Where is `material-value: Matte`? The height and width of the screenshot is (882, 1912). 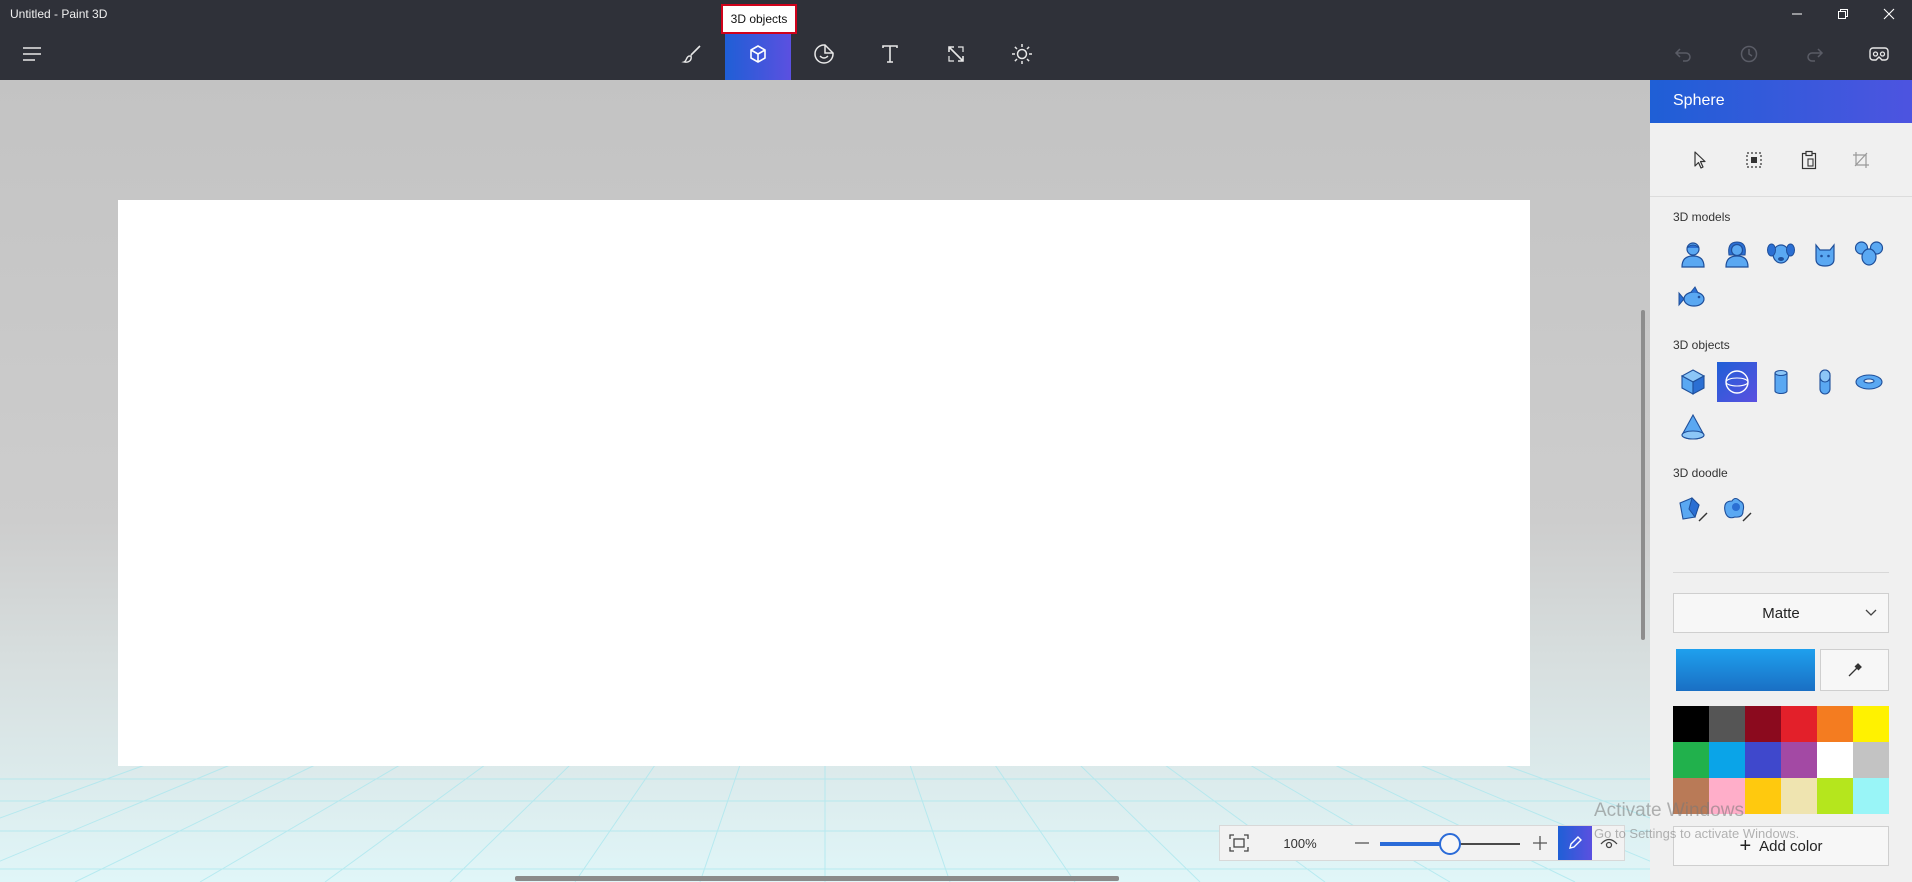 material-value: Matte is located at coordinates (1781, 613).